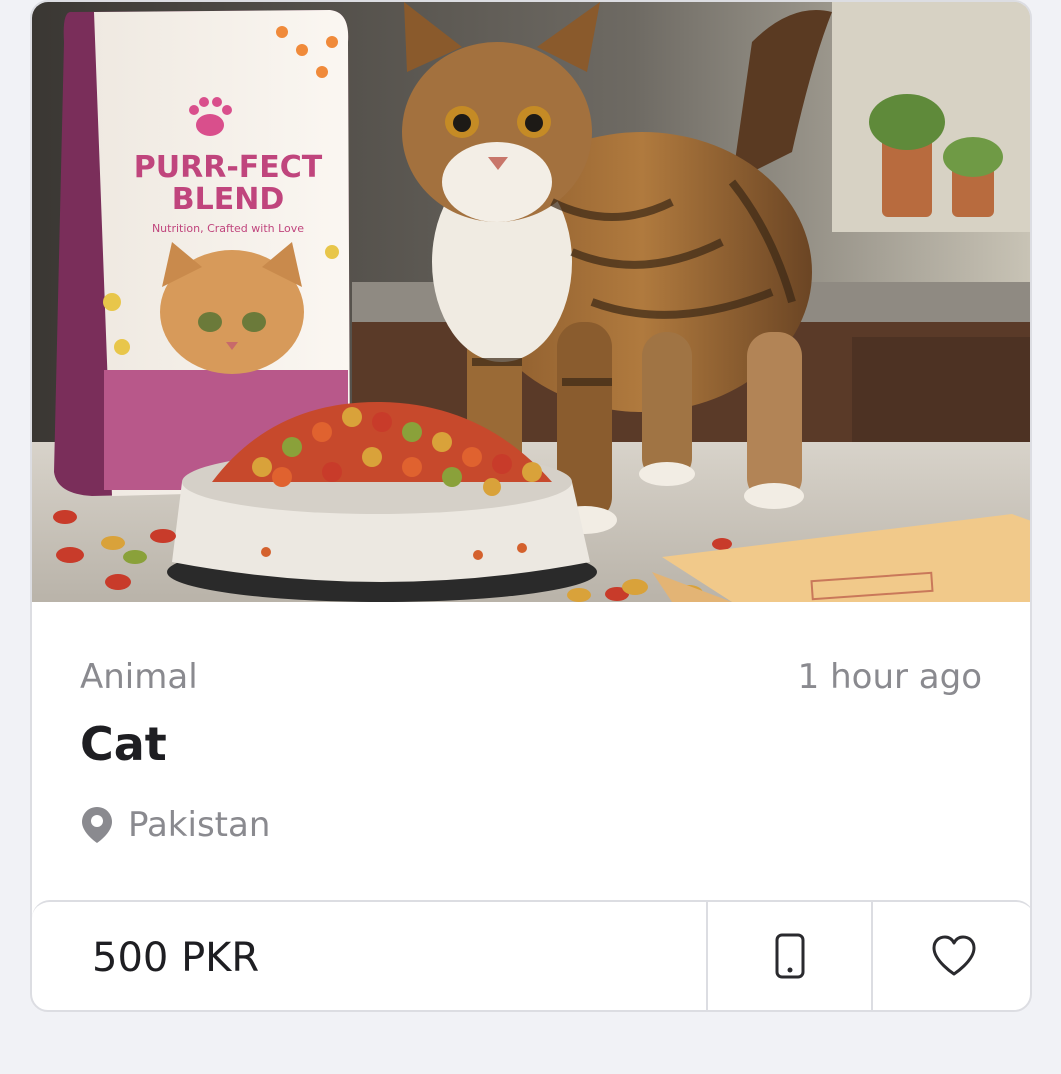 The image size is (1061, 1074). I want to click on price-label: 500 PKR, so click(370, 956).